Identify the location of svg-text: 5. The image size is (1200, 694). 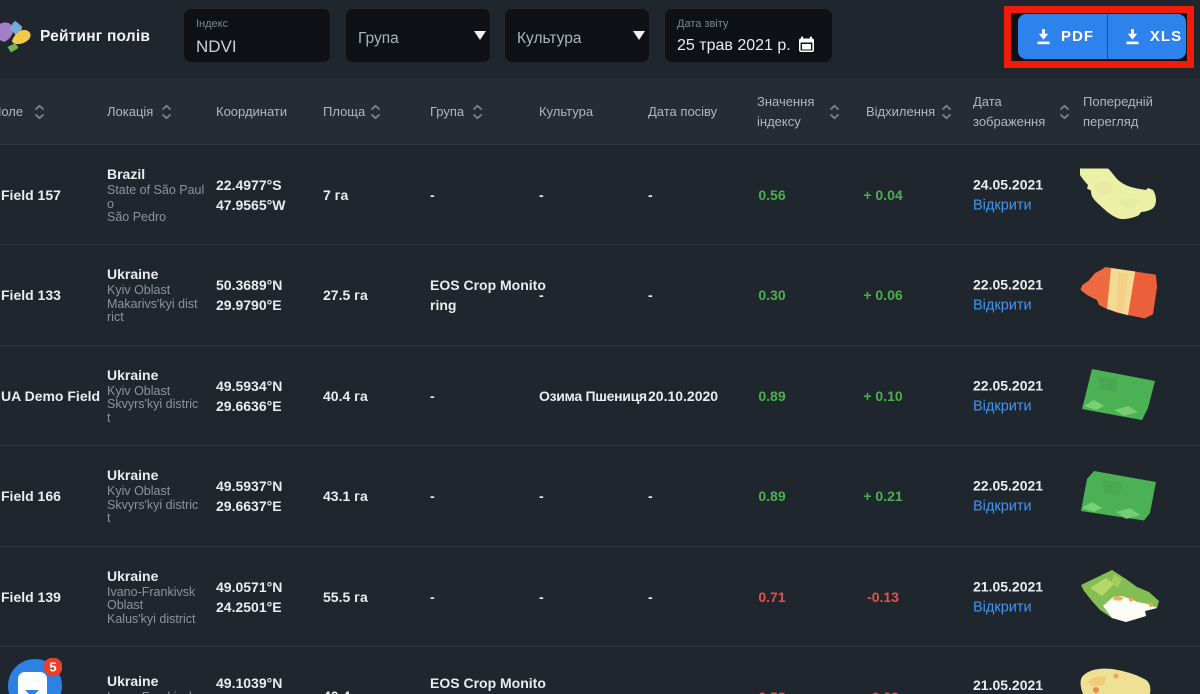
(52, 667).